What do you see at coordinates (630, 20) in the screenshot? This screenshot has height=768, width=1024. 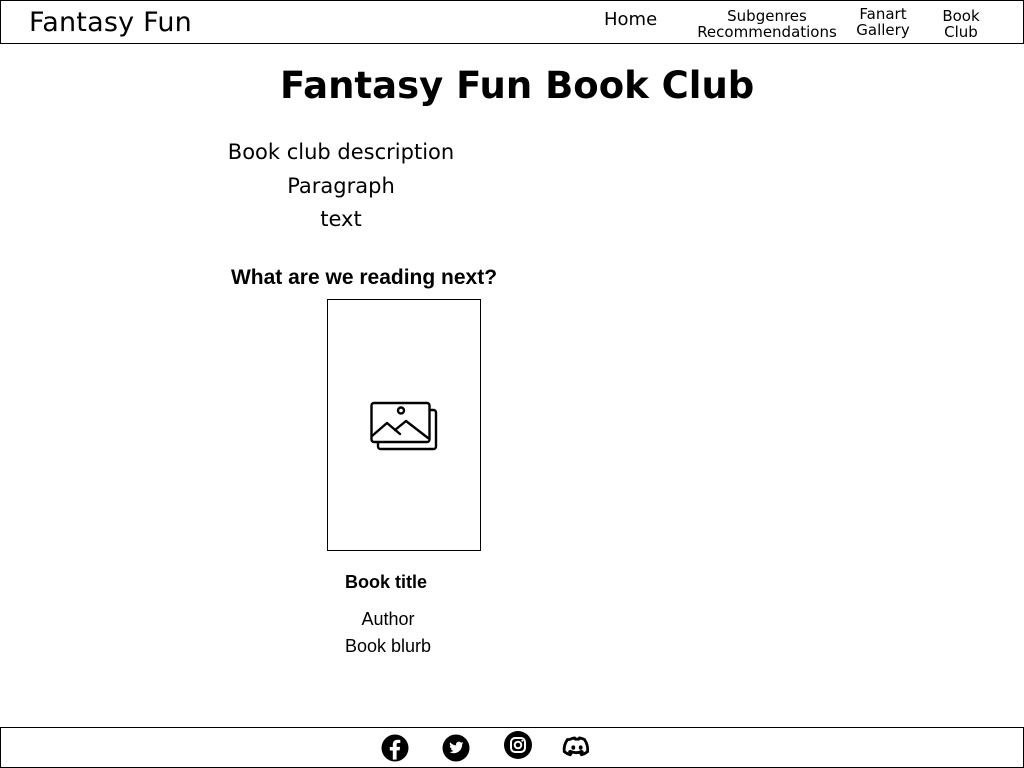 I see `nav-home-link: Home` at bounding box center [630, 20].